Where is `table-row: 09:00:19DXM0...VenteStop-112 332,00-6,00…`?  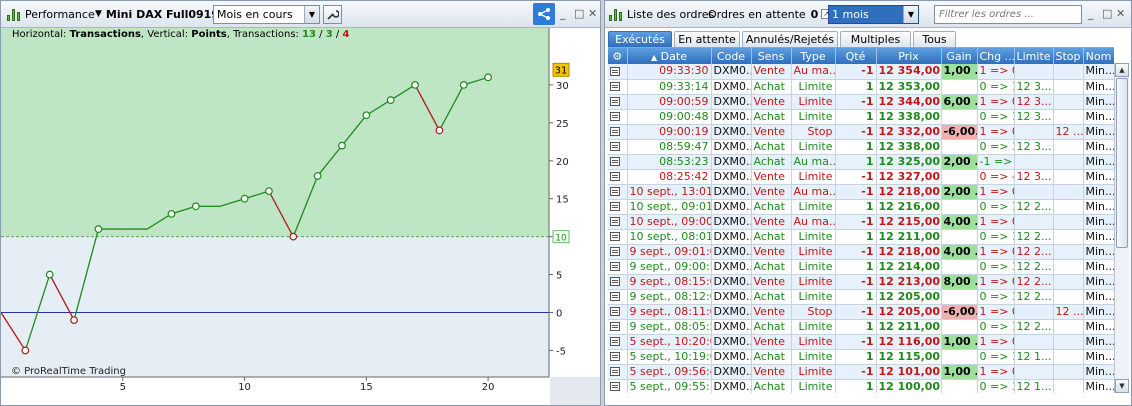 table-row: 09:00:19DXM0...VenteStop-112 332,00-6,00… is located at coordinates (861, 132).